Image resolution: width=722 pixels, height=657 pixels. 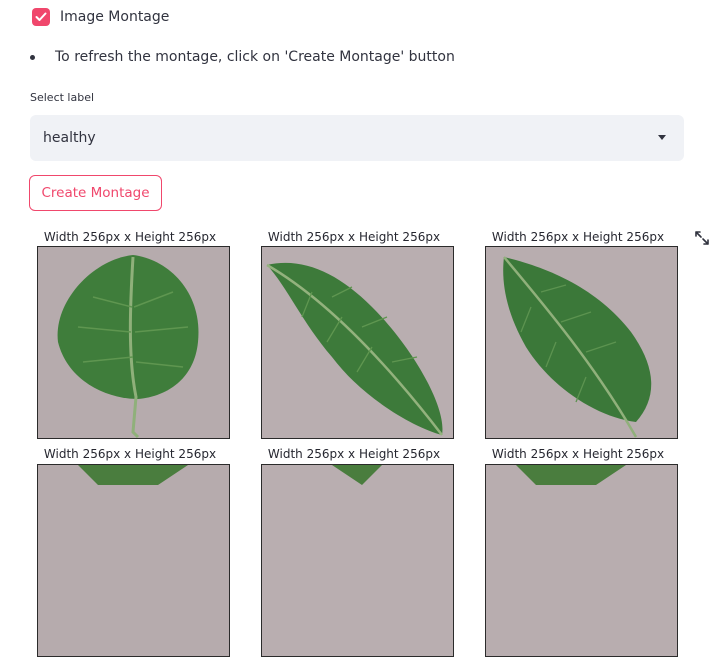 I want to click on label-select: healthy, so click(x=357, y=138).